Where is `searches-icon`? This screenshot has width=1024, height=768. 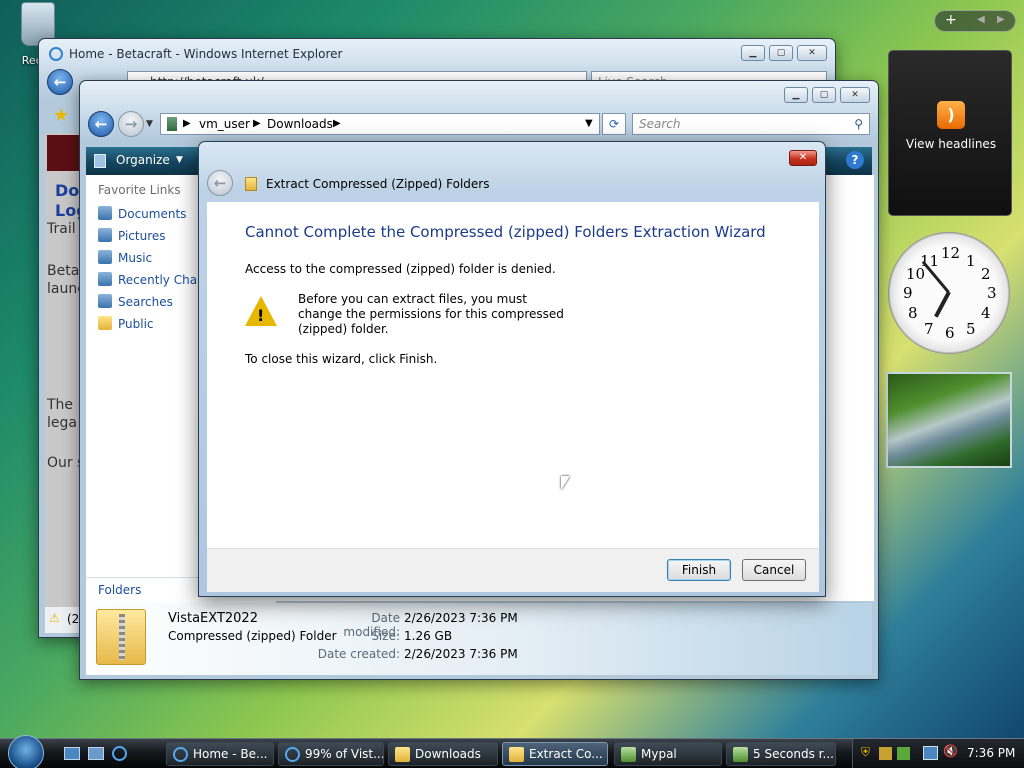
searches-icon is located at coordinates (105, 301).